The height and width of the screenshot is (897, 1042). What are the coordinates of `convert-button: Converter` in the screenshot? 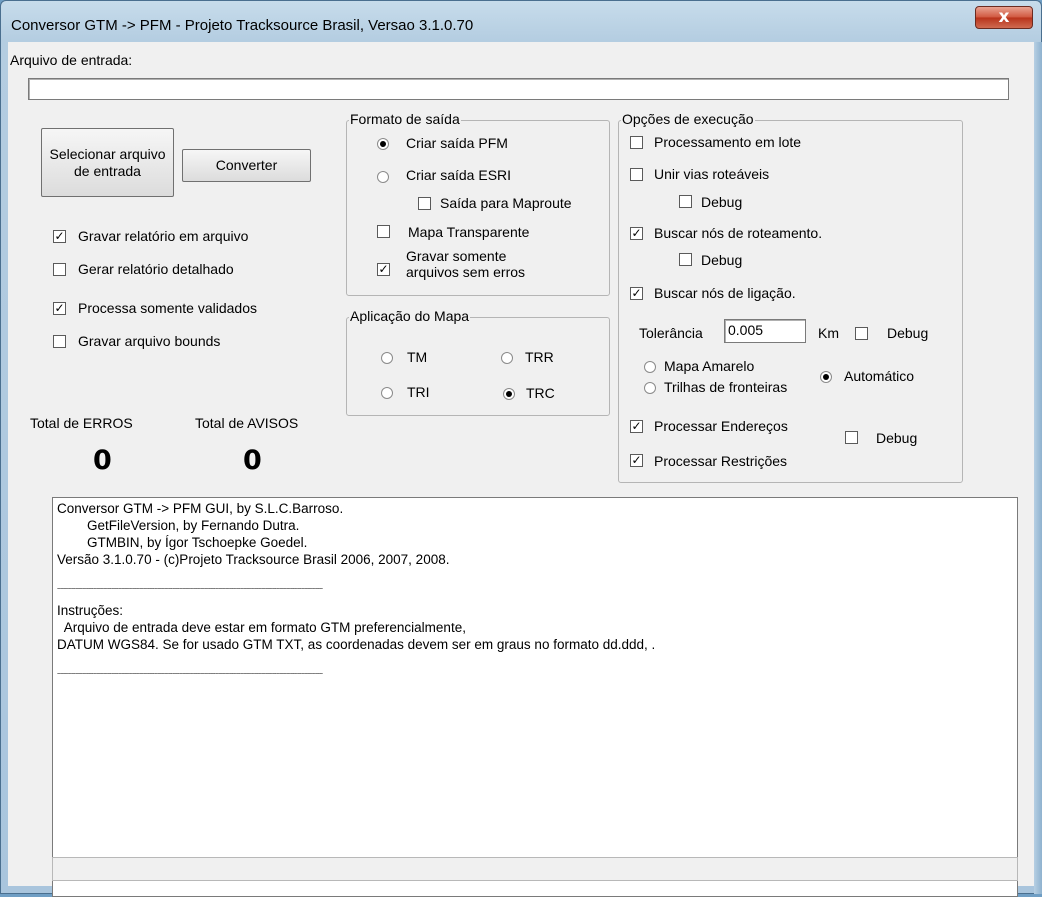 It's located at (246, 165).